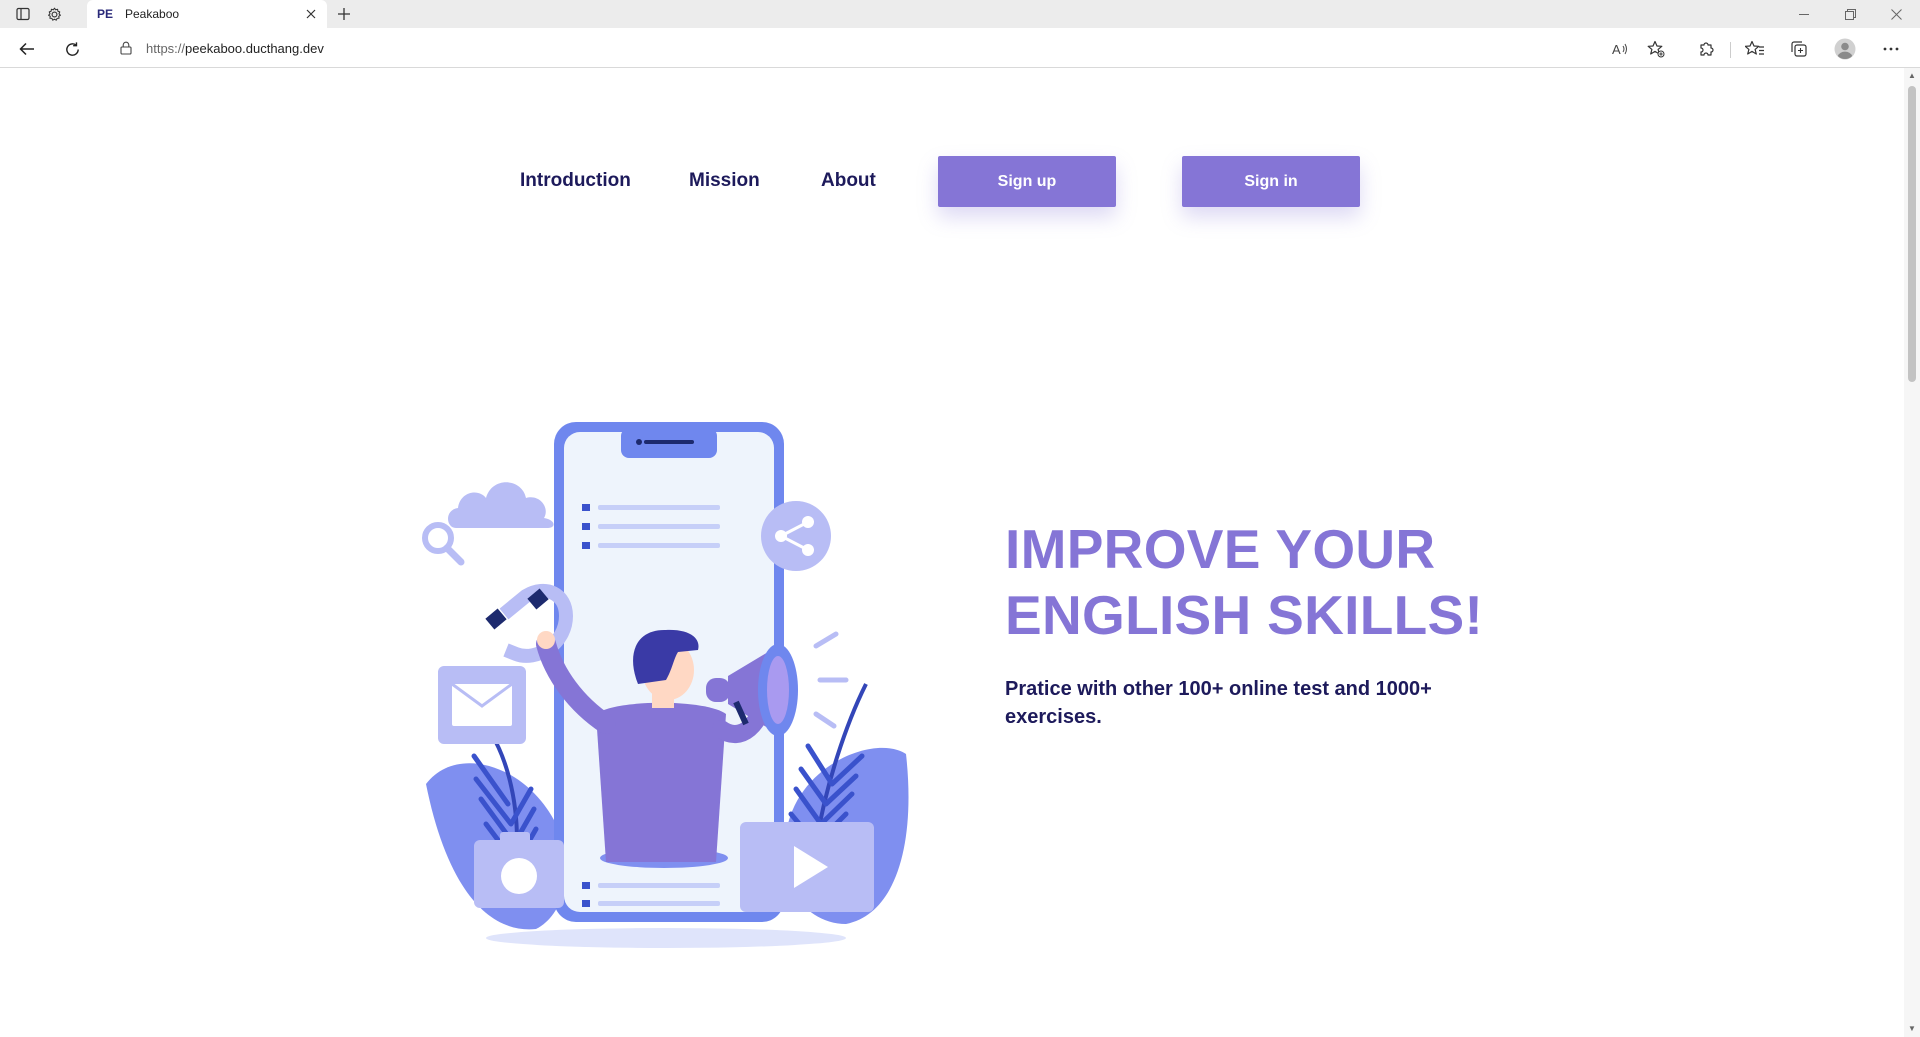 This screenshot has height=1037, width=1920. I want to click on scroll-down-arrow-icon: ▼, so click(1912, 1029).